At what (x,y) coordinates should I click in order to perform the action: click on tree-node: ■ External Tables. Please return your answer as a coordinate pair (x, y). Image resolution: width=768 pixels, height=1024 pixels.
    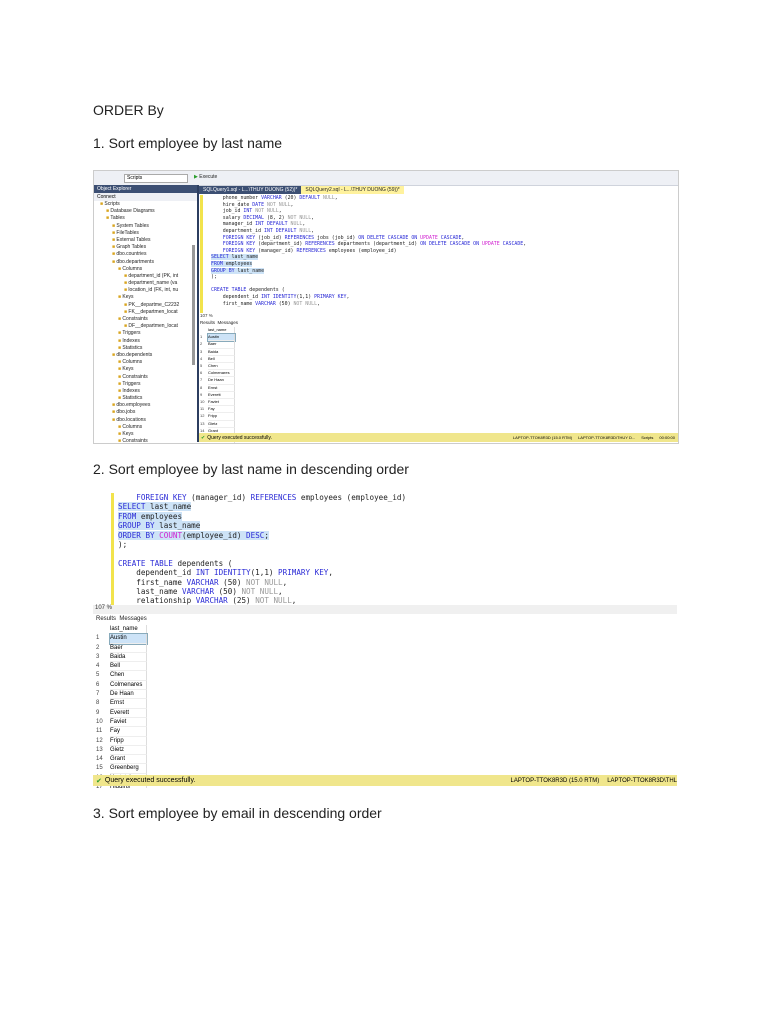
    Looking at the image, I should click on (145, 240).